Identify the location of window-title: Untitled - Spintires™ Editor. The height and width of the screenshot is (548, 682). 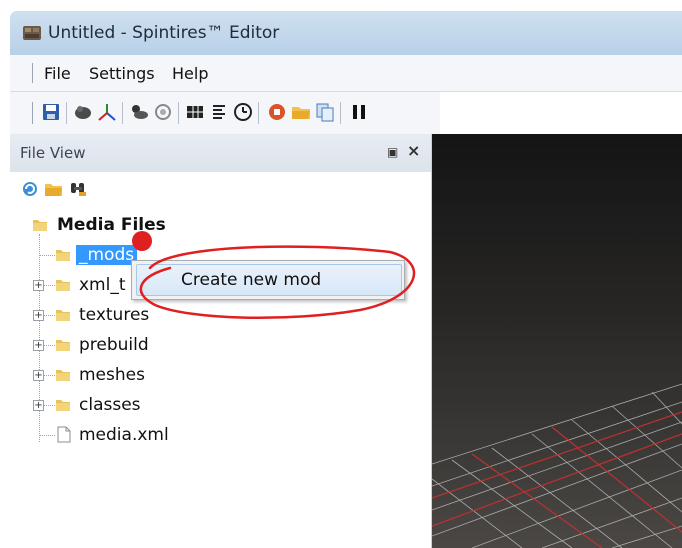
(164, 33).